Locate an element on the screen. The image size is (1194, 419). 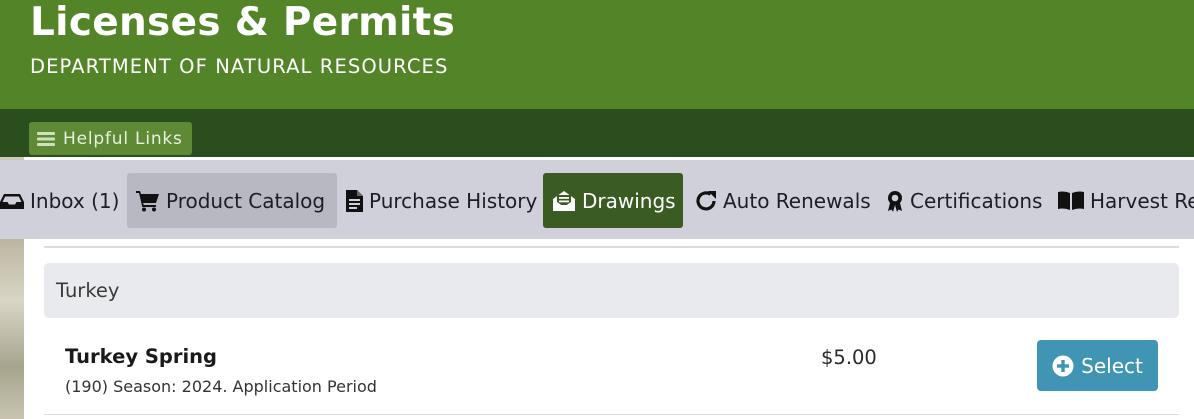
helpful-links-button: Helpful Links is located at coordinates (110, 138).